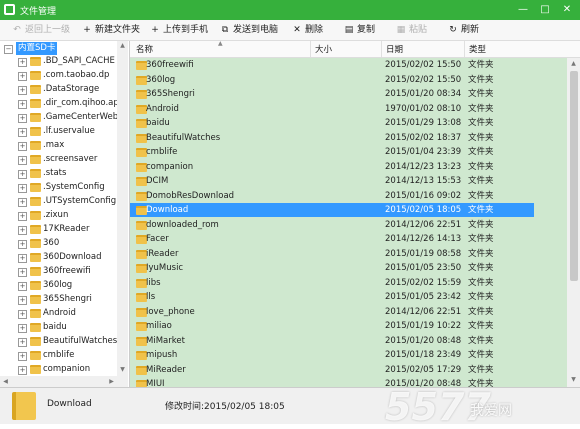  Describe the element at coordinates (81, 103) in the screenshot. I see `tree-item-label: .dir_com.qihoo.ap` at that location.